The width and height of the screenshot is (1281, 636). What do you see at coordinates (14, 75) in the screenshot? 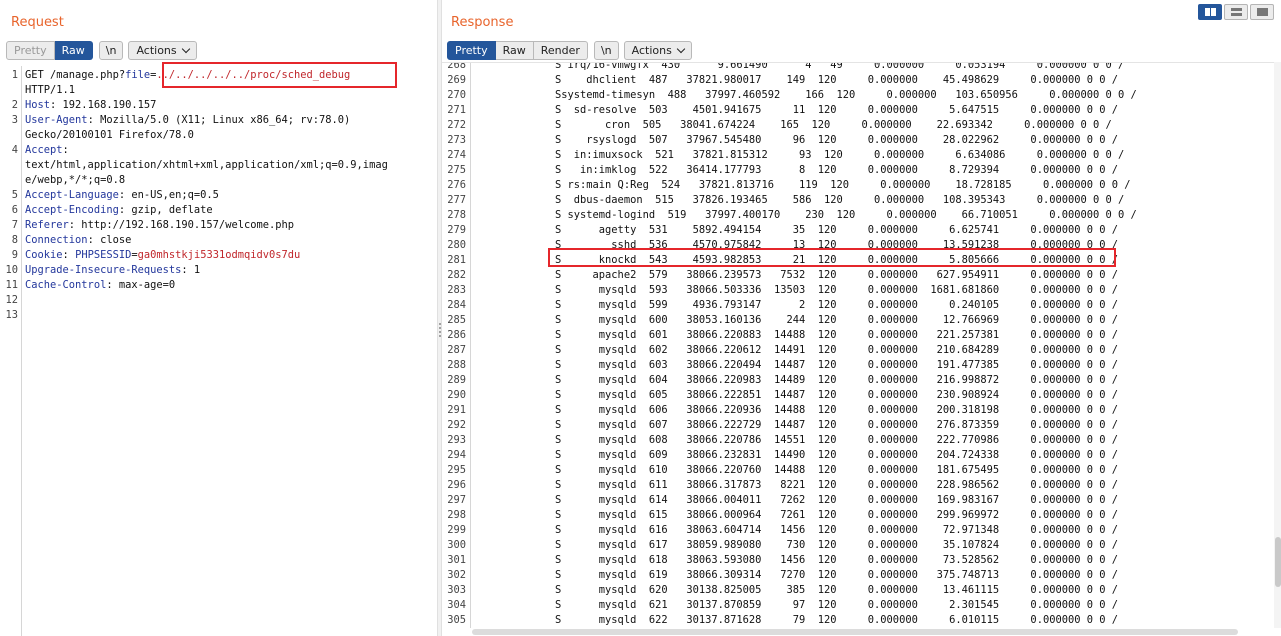
I see `request-line-number: 1` at bounding box center [14, 75].